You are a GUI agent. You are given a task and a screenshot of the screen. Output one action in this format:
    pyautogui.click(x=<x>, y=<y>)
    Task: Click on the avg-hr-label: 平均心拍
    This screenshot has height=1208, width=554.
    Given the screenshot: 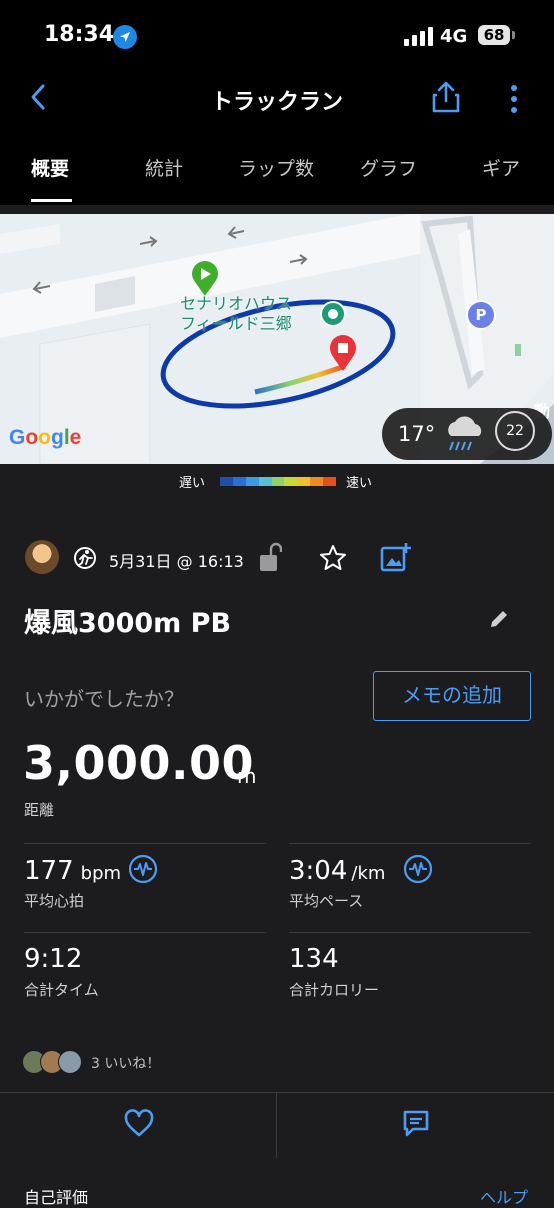 What is the action you would take?
    pyautogui.click(x=54, y=901)
    